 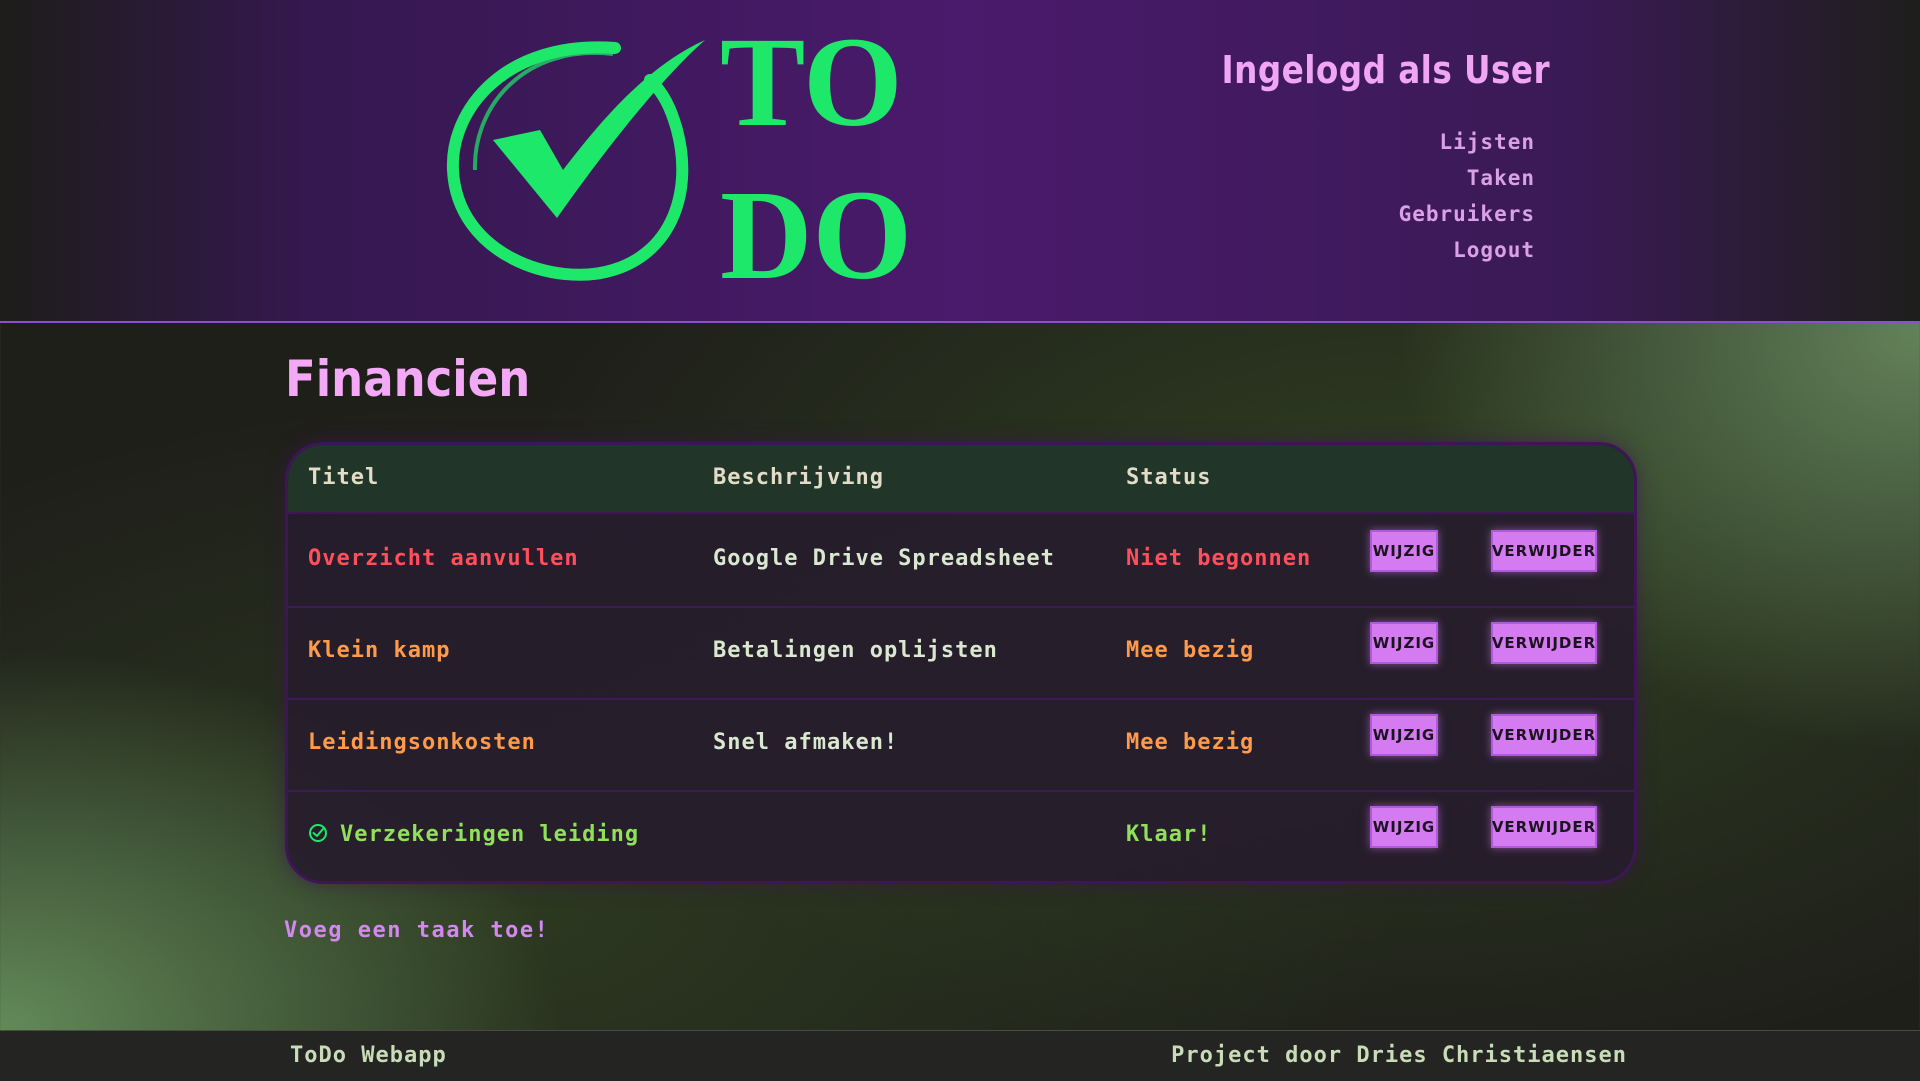 I want to click on add-task-link: Voeg een taak toe!, so click(x=416, y=930).